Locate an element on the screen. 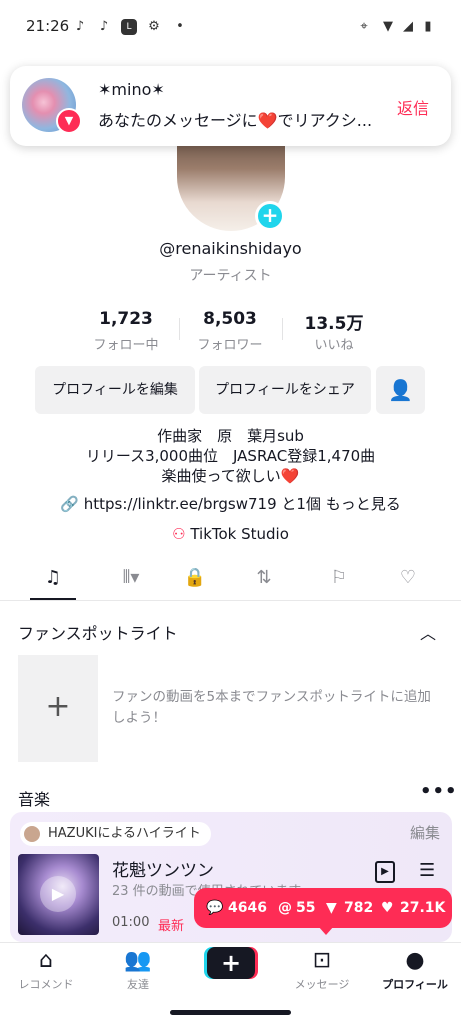 Image resolution: width=461 pixels, height=1024 pixels. followers-count: 8,503 is located at coordinates (230, 319).